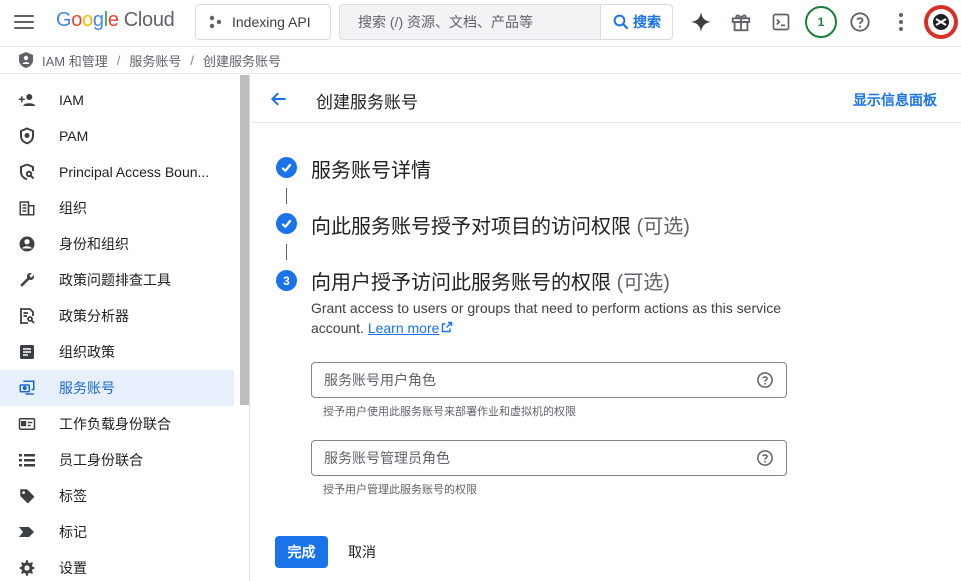 Image resolution: width=961 pixels, height=581 pixels. Describe the element at coordinates (27, 424) in the screenshot. I see `id-card-icon` at that location.